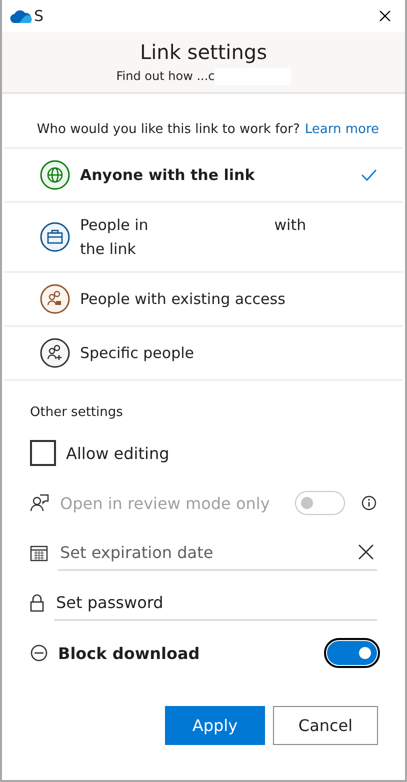 This screenshot has height=782, width=407. I want to click on lock-icon, so click(37, 603).